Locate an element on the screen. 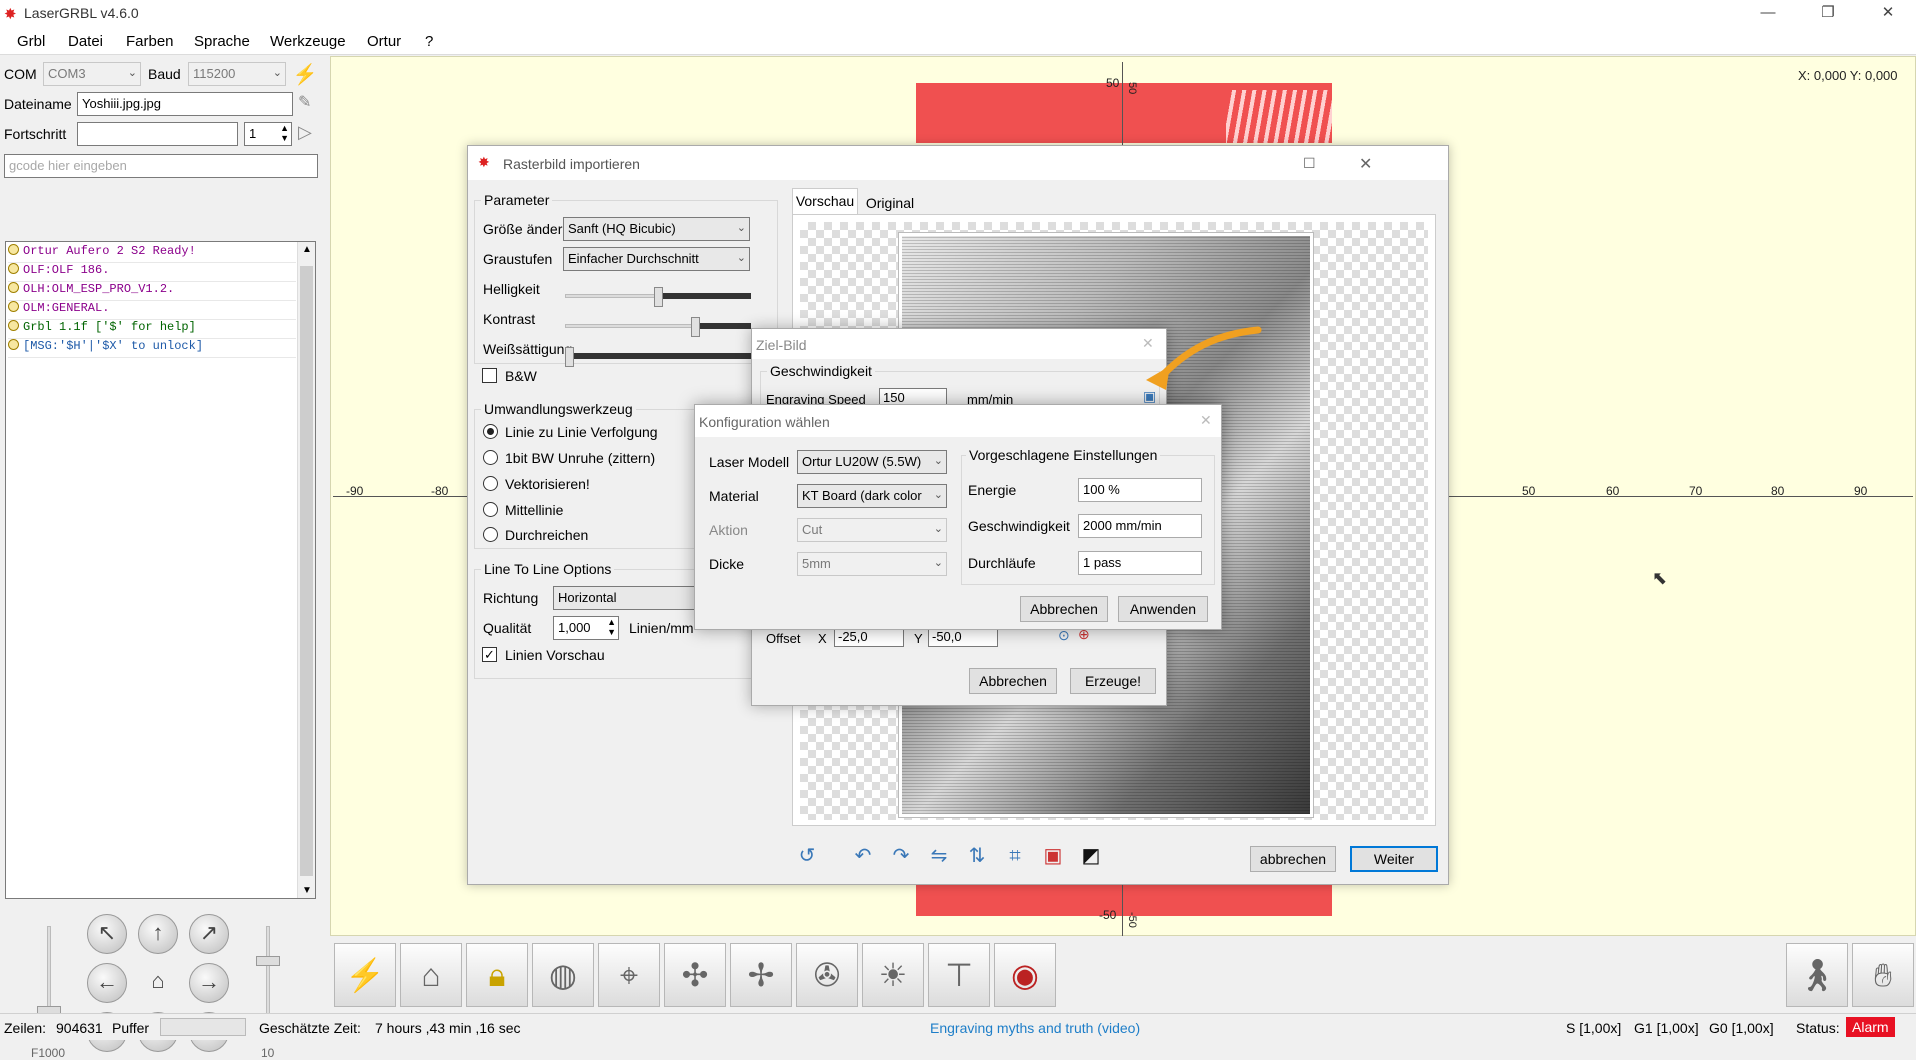 The image size is (1916, 1060). resize-select: Sanft (HQ Bicubic) ⌄ is located at coordinates (656, 229).